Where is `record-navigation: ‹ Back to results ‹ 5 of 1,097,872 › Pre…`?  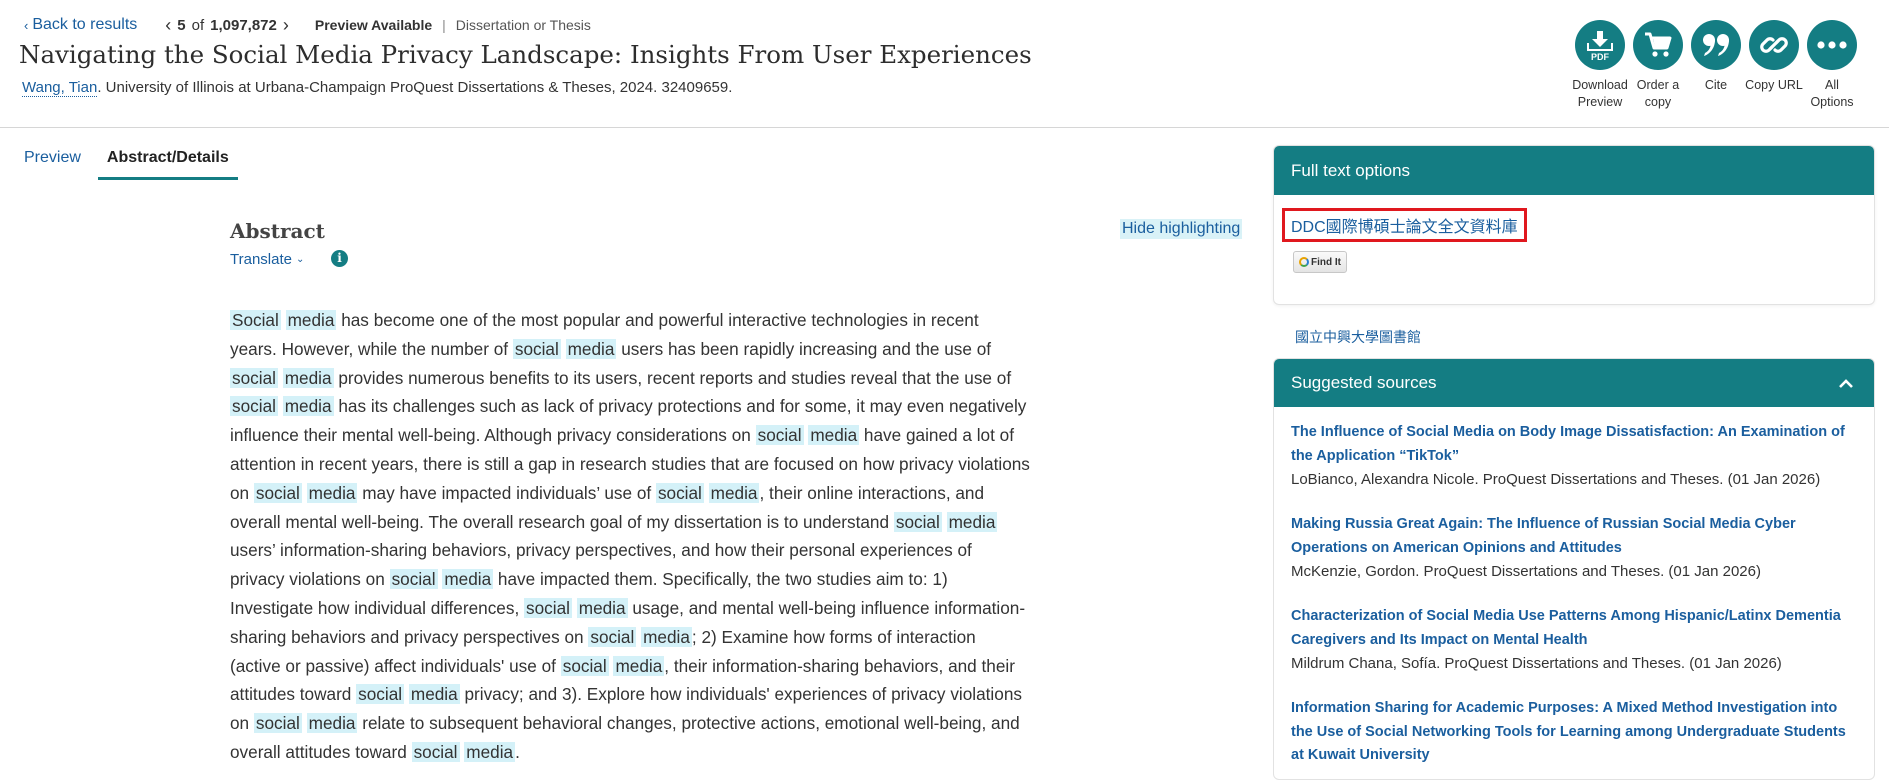
record-navigation: ‹ Back to results ‹ 5 of 1,097,872 › Pre… is located at coordinates (307, 25).